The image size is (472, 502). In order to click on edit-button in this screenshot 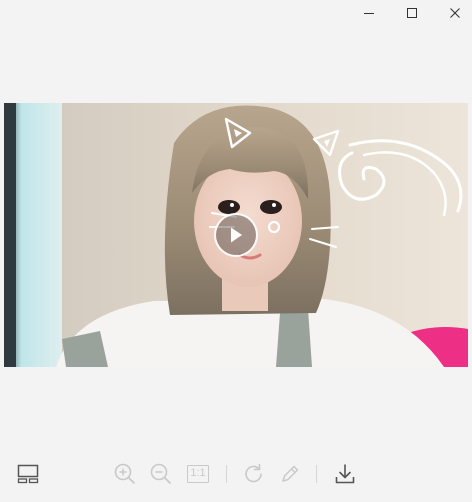, I will do `click(290, 474)`.